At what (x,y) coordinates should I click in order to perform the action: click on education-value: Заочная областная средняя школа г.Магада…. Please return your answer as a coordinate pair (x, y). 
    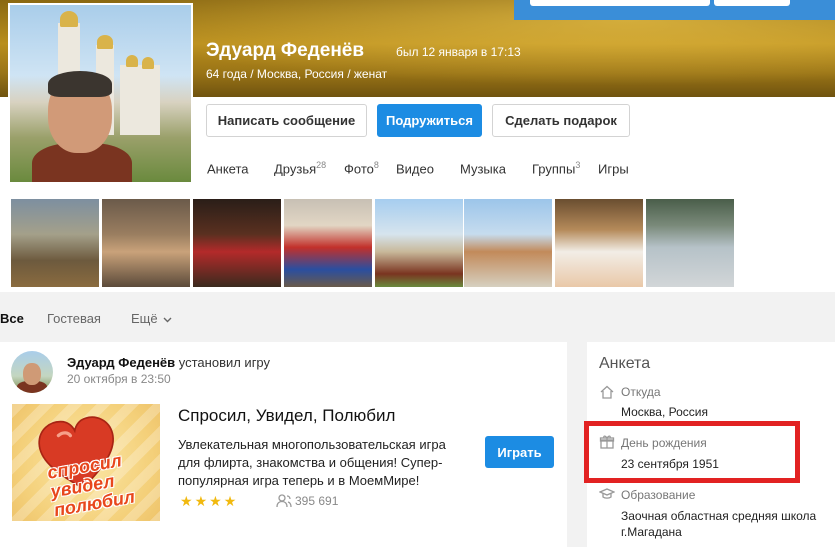
    Looking at the image, I should click on (719, 524).